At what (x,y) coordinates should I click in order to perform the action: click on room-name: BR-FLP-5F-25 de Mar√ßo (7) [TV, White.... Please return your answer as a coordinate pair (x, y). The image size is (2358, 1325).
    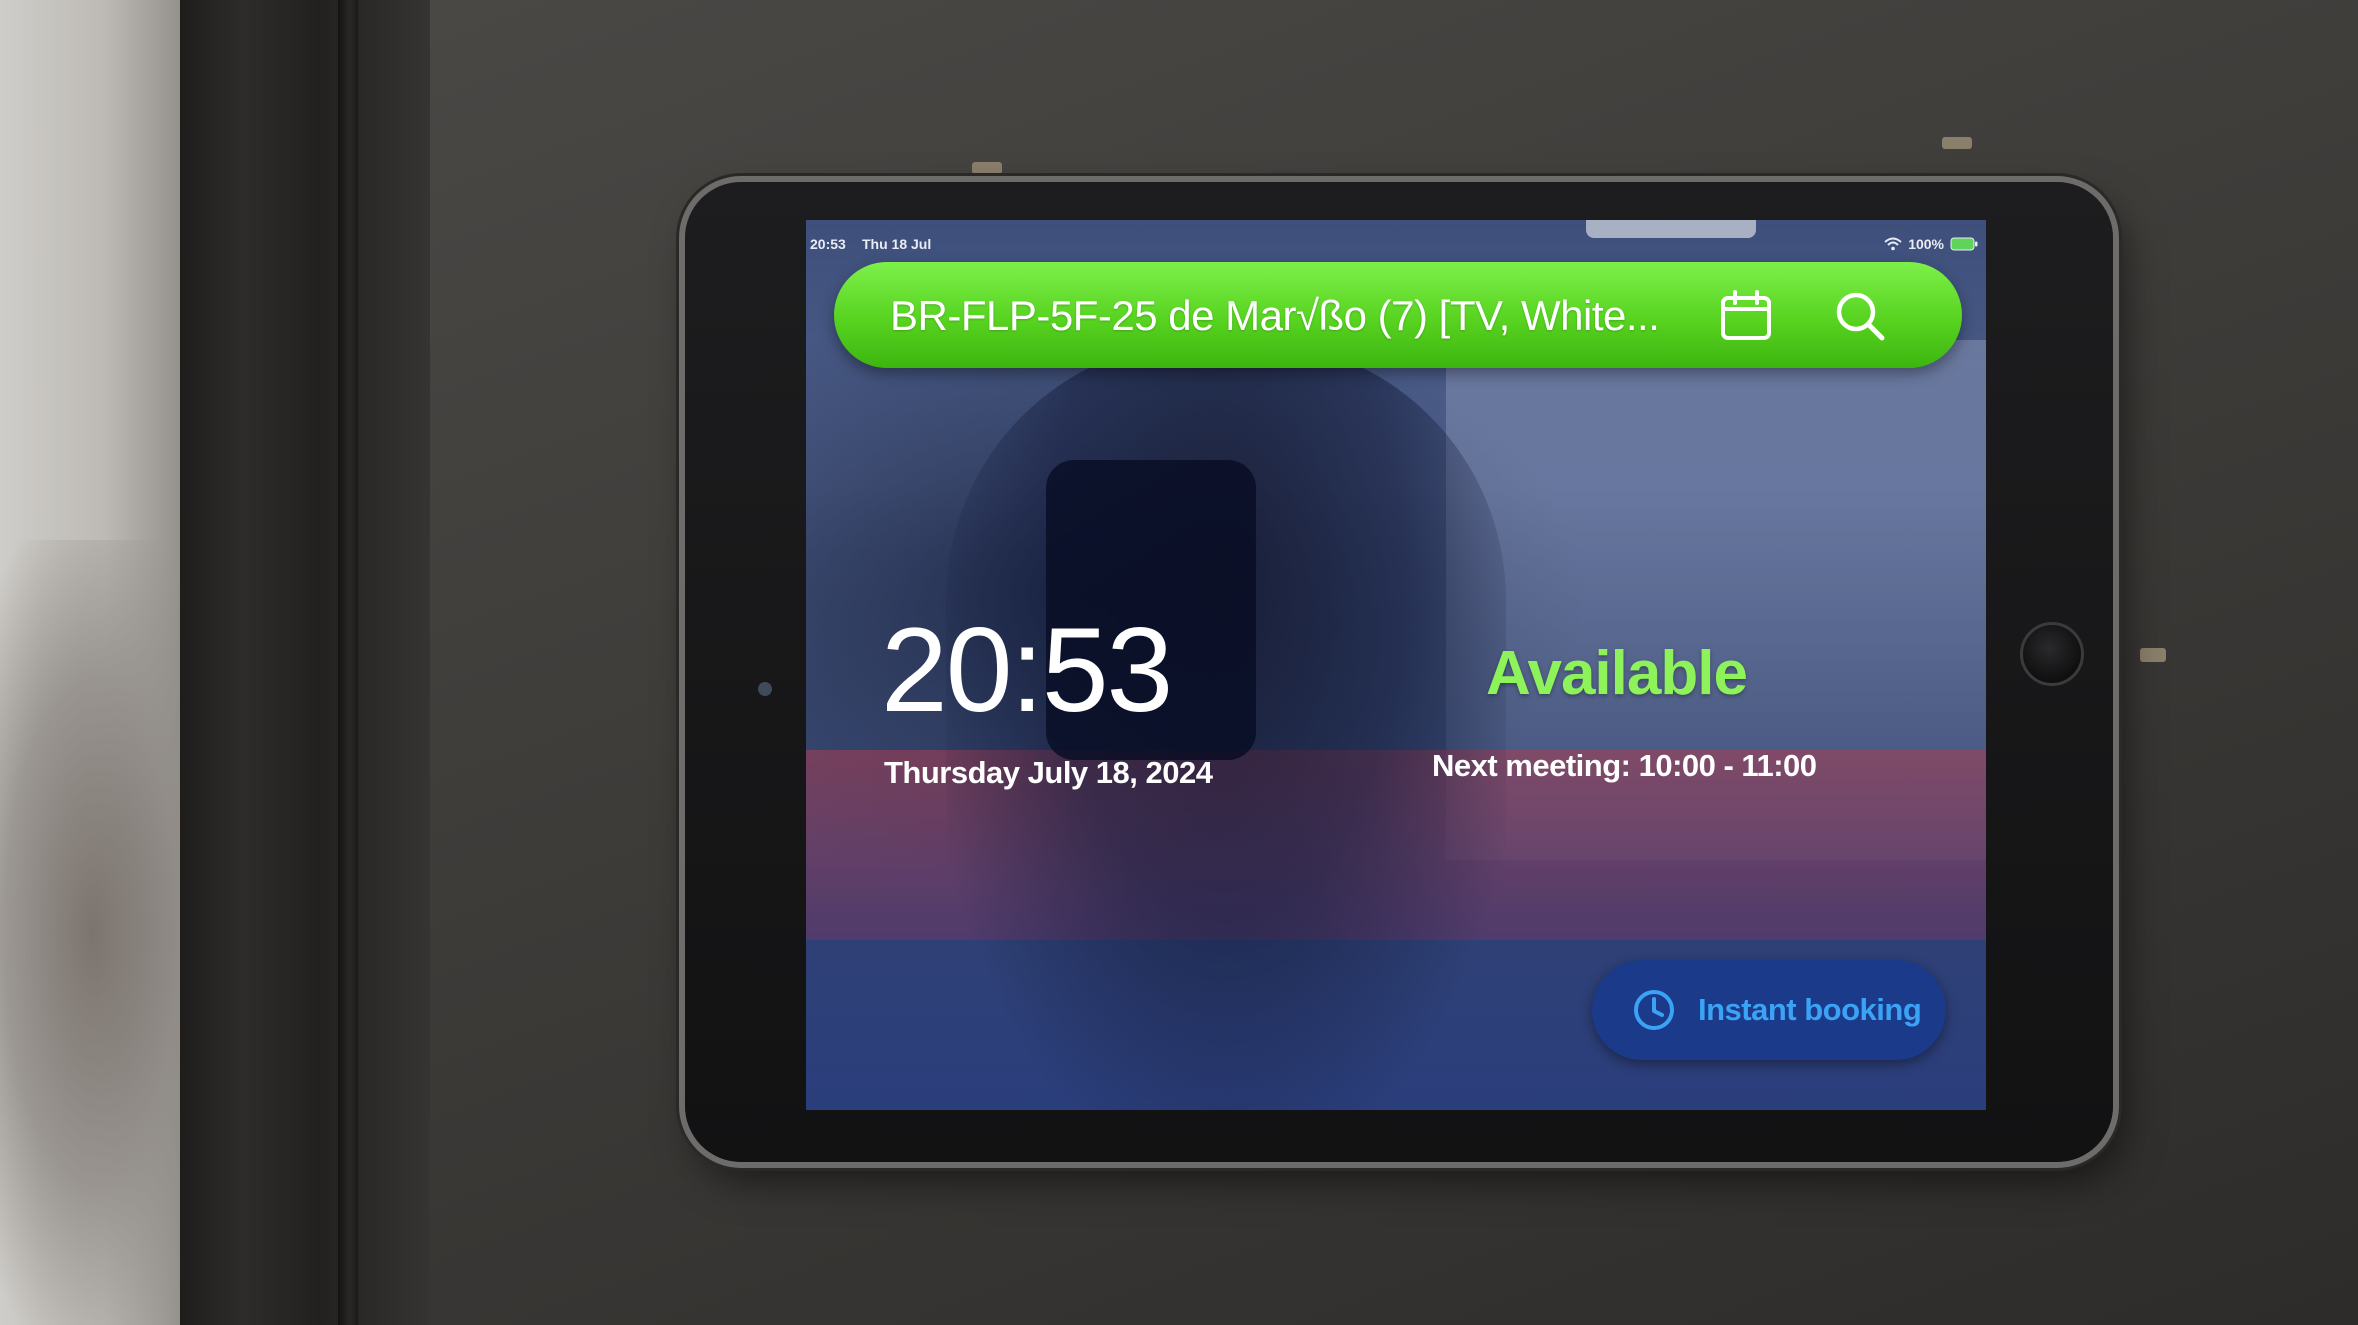
    Looking at the image, I should click on (1275, 315).